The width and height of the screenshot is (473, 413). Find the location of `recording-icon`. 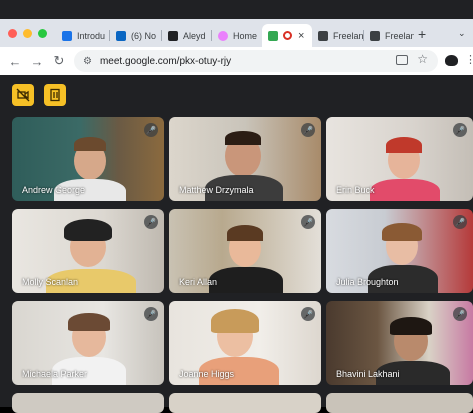

recording-icon is located at coordinates (287, 35).